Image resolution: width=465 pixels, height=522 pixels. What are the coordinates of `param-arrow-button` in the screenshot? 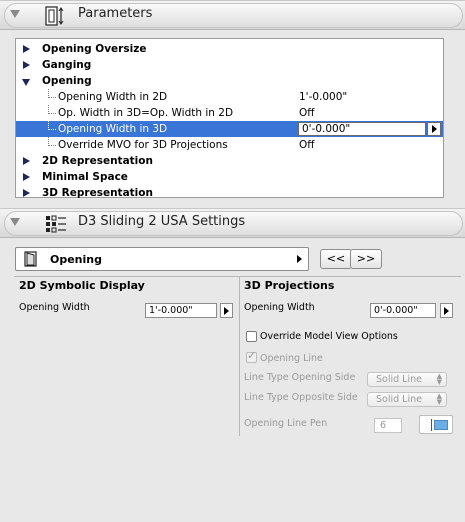 It's located at (434, 129).